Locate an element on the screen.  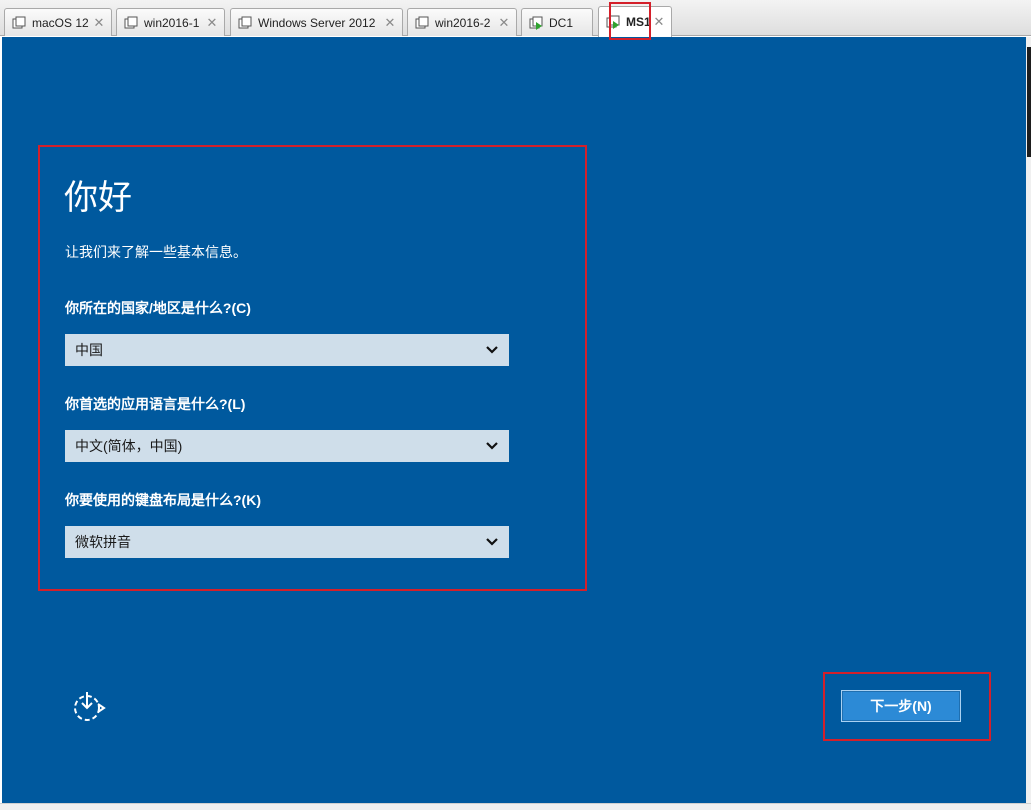
vm-running-icon is located at coordinates (536, 23).